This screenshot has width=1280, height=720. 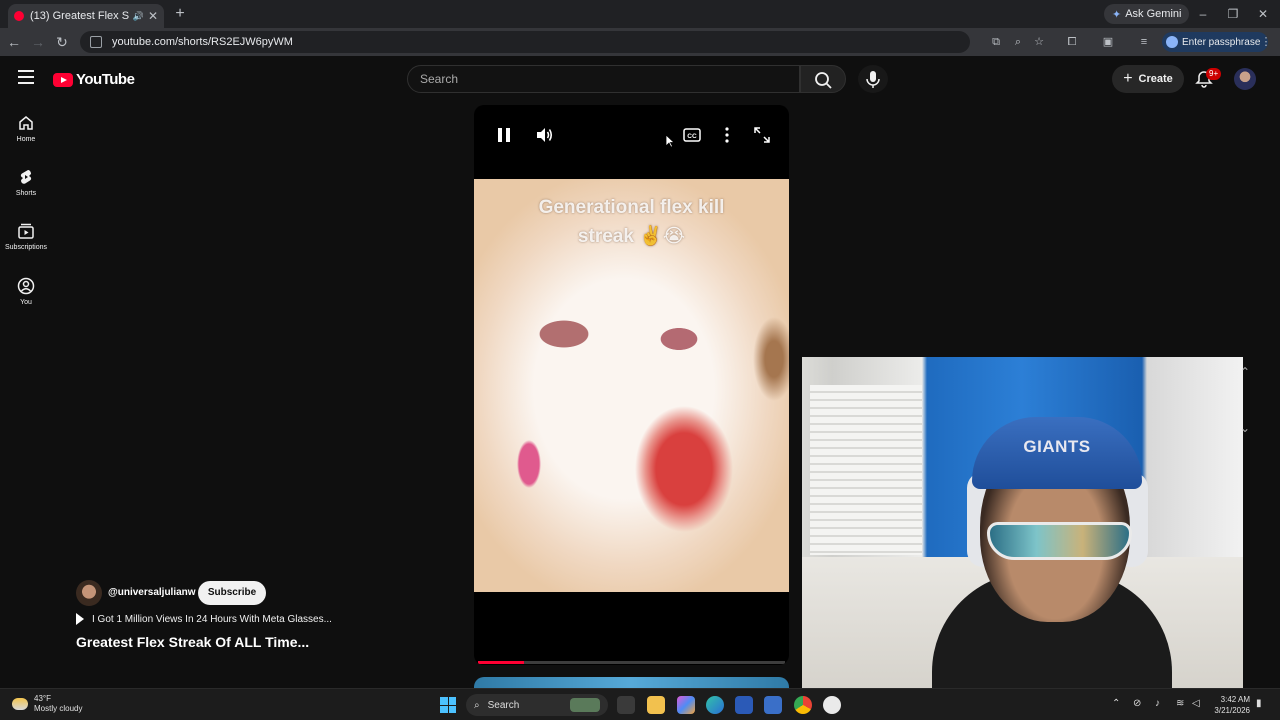 What do you see at coordinates (603, 79) in the screenshot?
I see `search-input: Search` at bounding box center [603, 79].